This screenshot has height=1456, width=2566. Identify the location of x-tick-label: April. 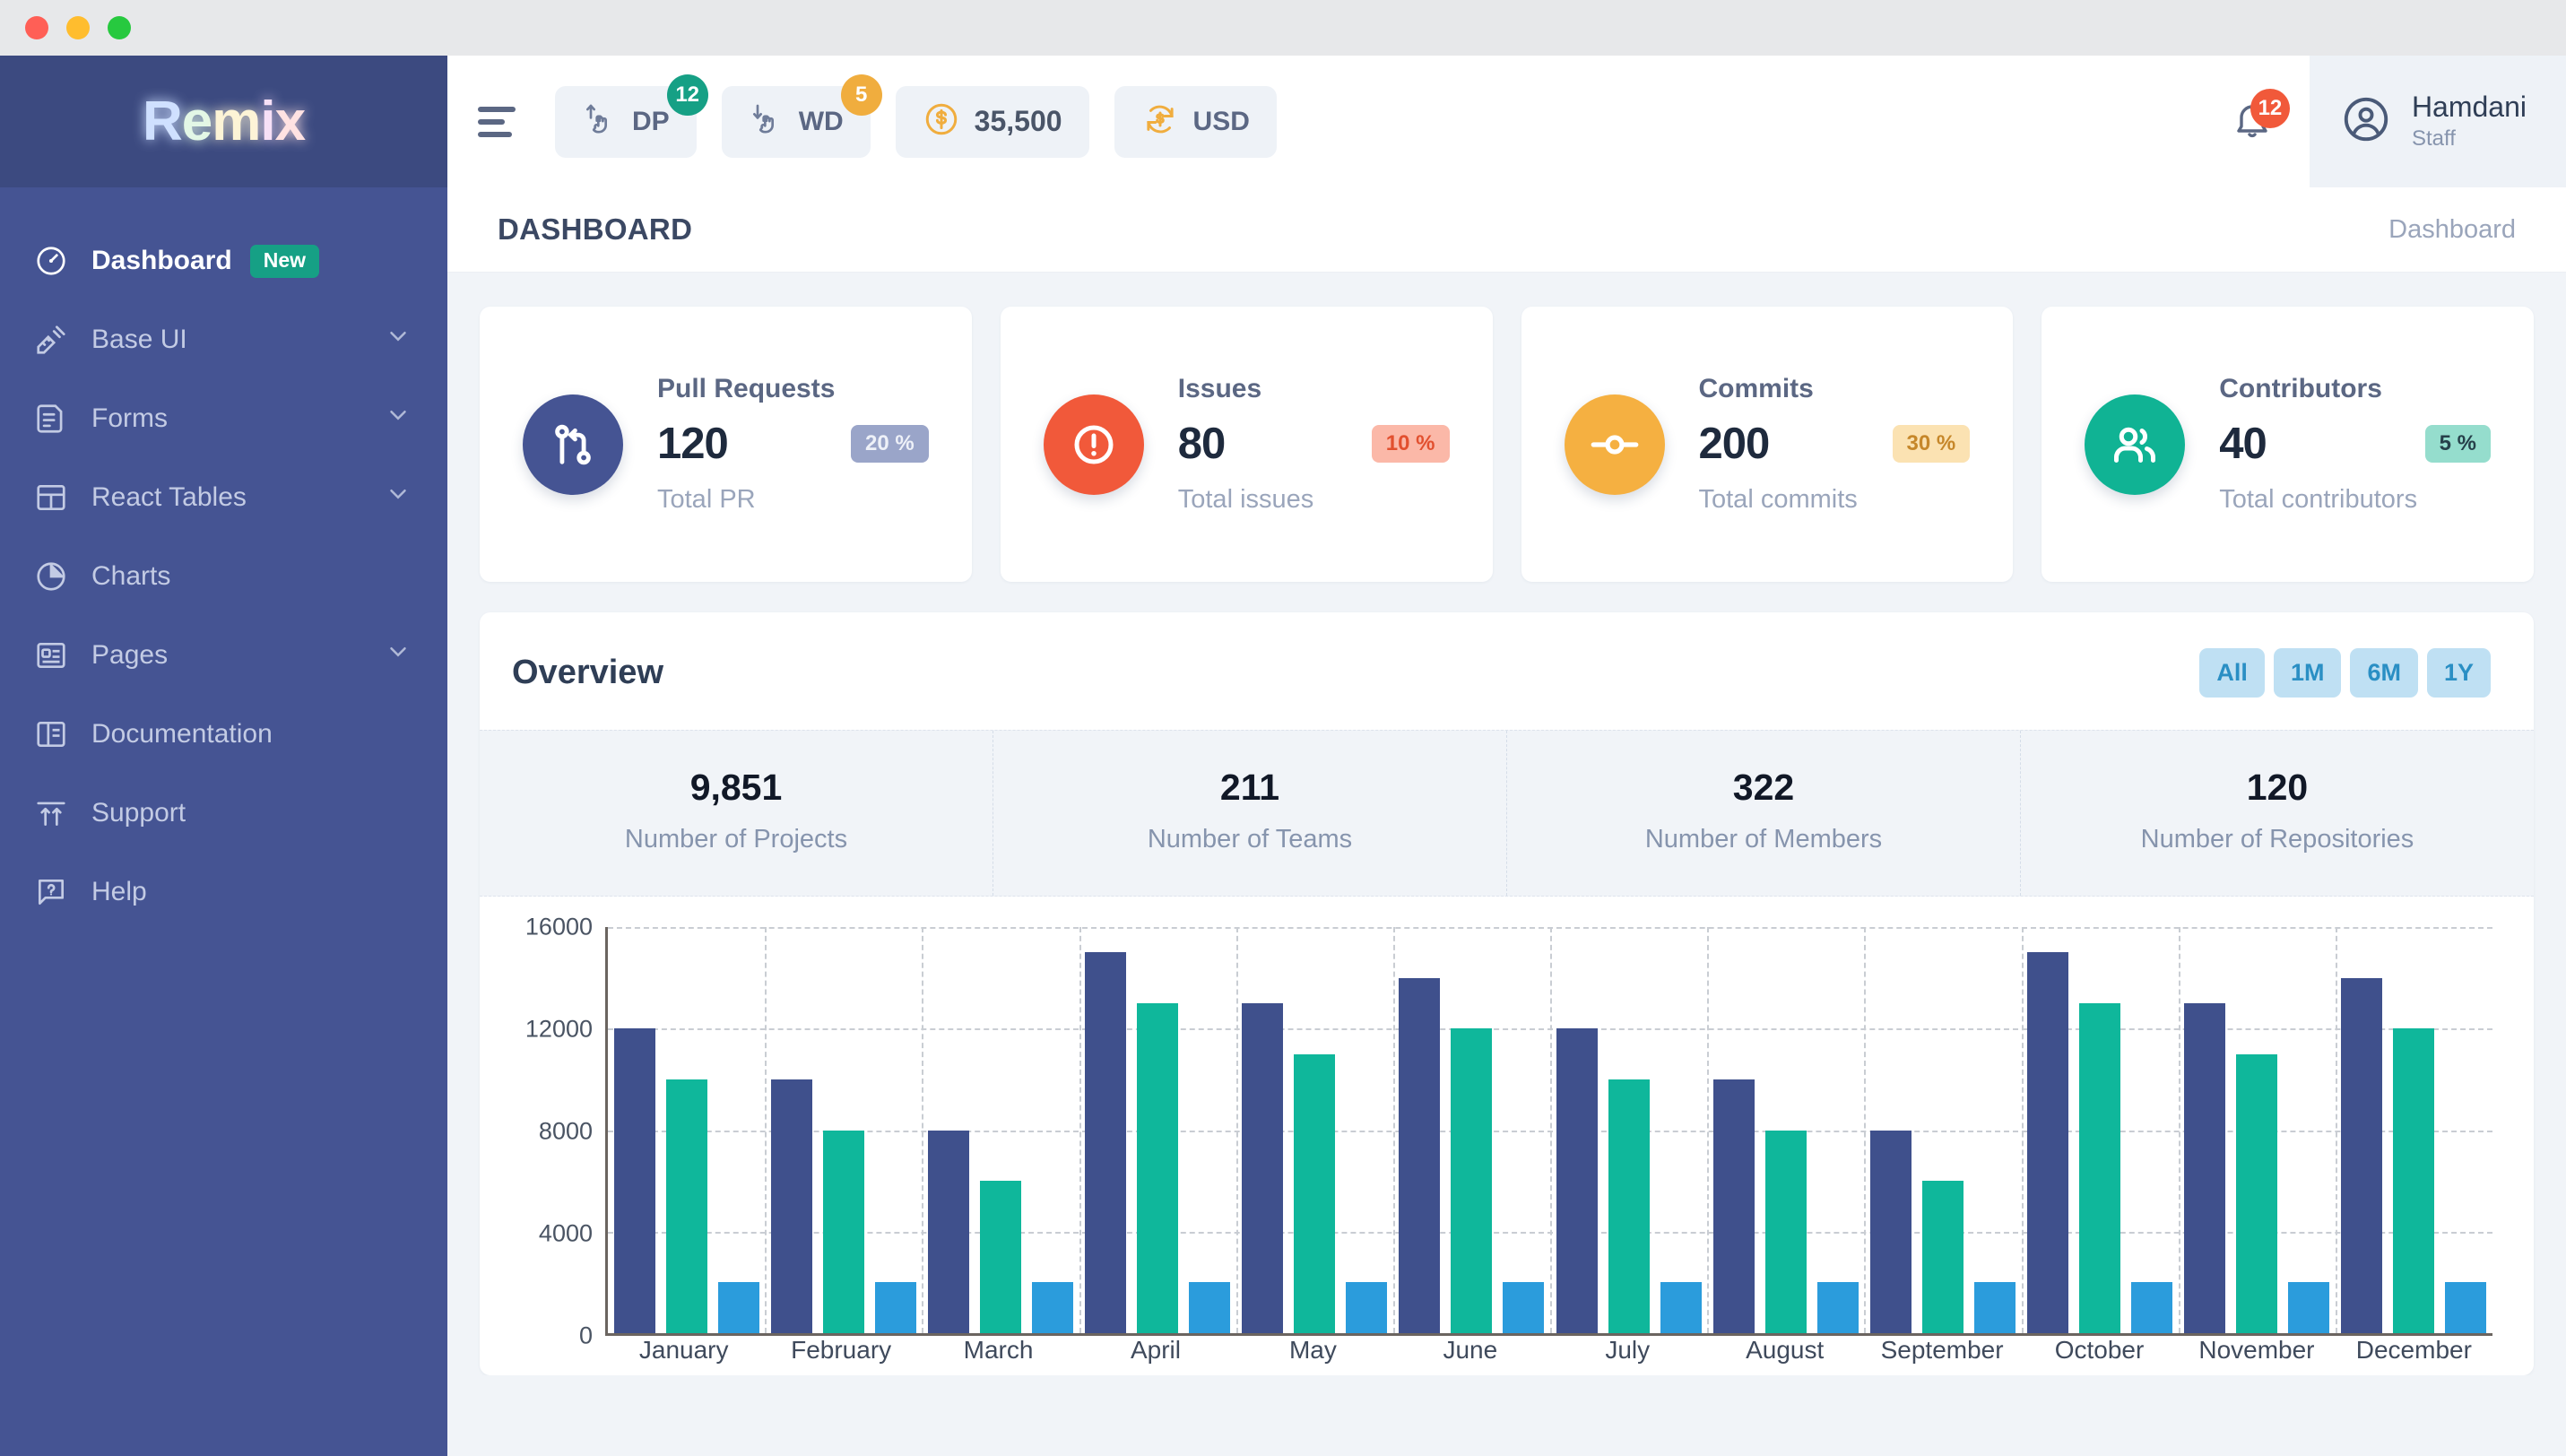
(1155, 1350).